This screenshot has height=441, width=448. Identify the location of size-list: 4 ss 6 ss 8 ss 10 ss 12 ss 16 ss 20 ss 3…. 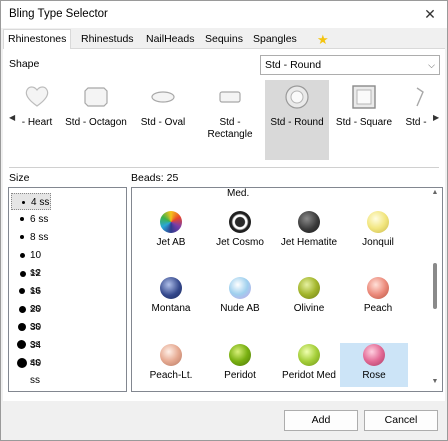
(67, 289).